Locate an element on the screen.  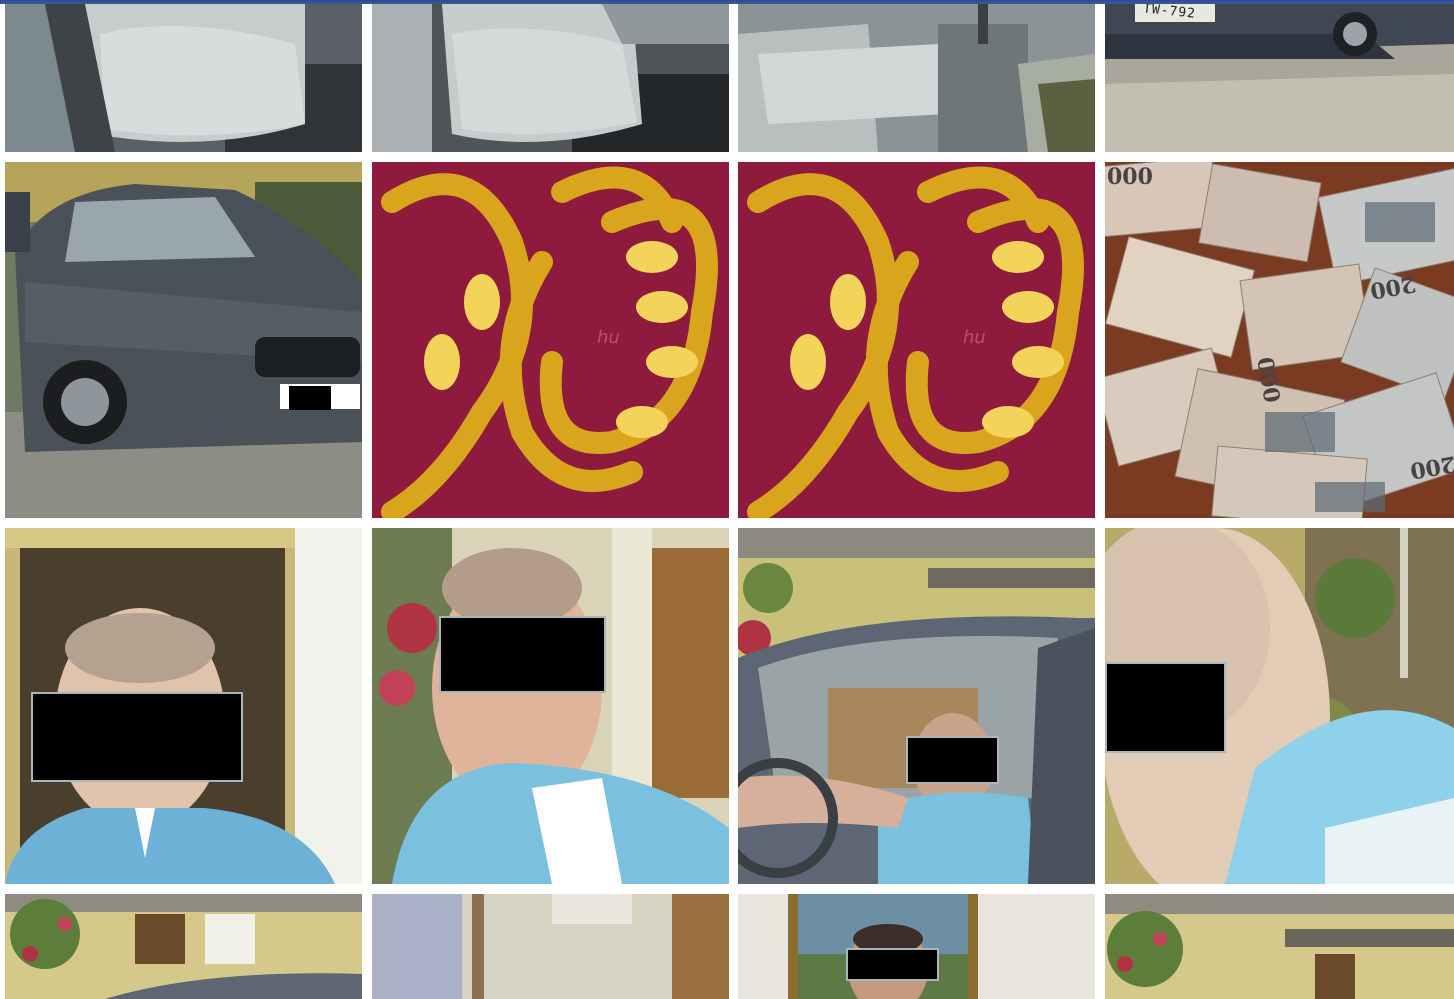
photo-tile: TW-792 is located at coordinates (1279, 78).